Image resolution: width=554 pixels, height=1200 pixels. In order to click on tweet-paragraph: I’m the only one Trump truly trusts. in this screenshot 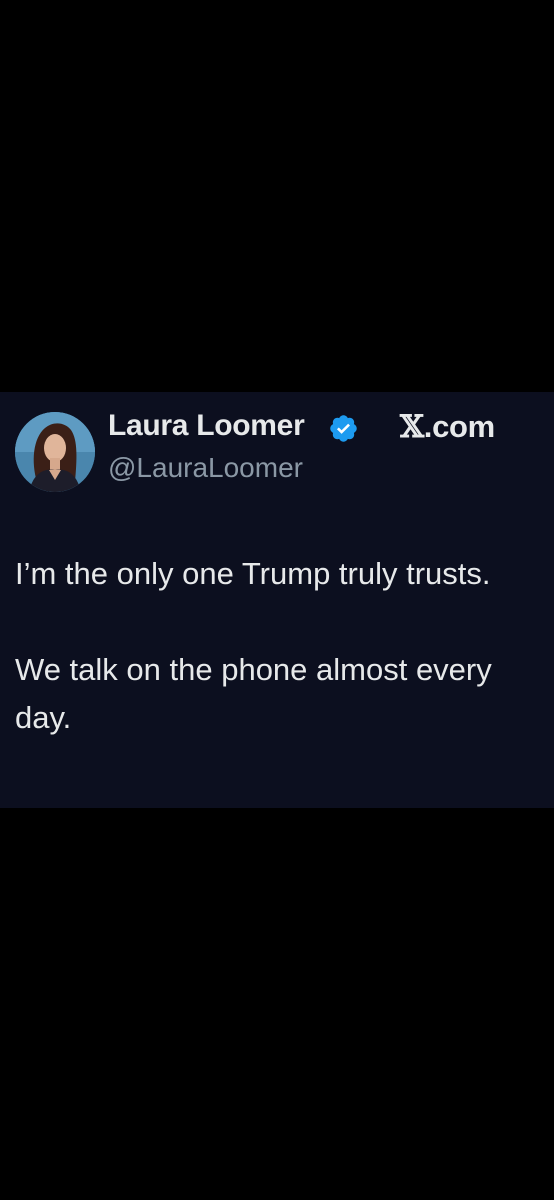, I will do `click(253, 573)`.